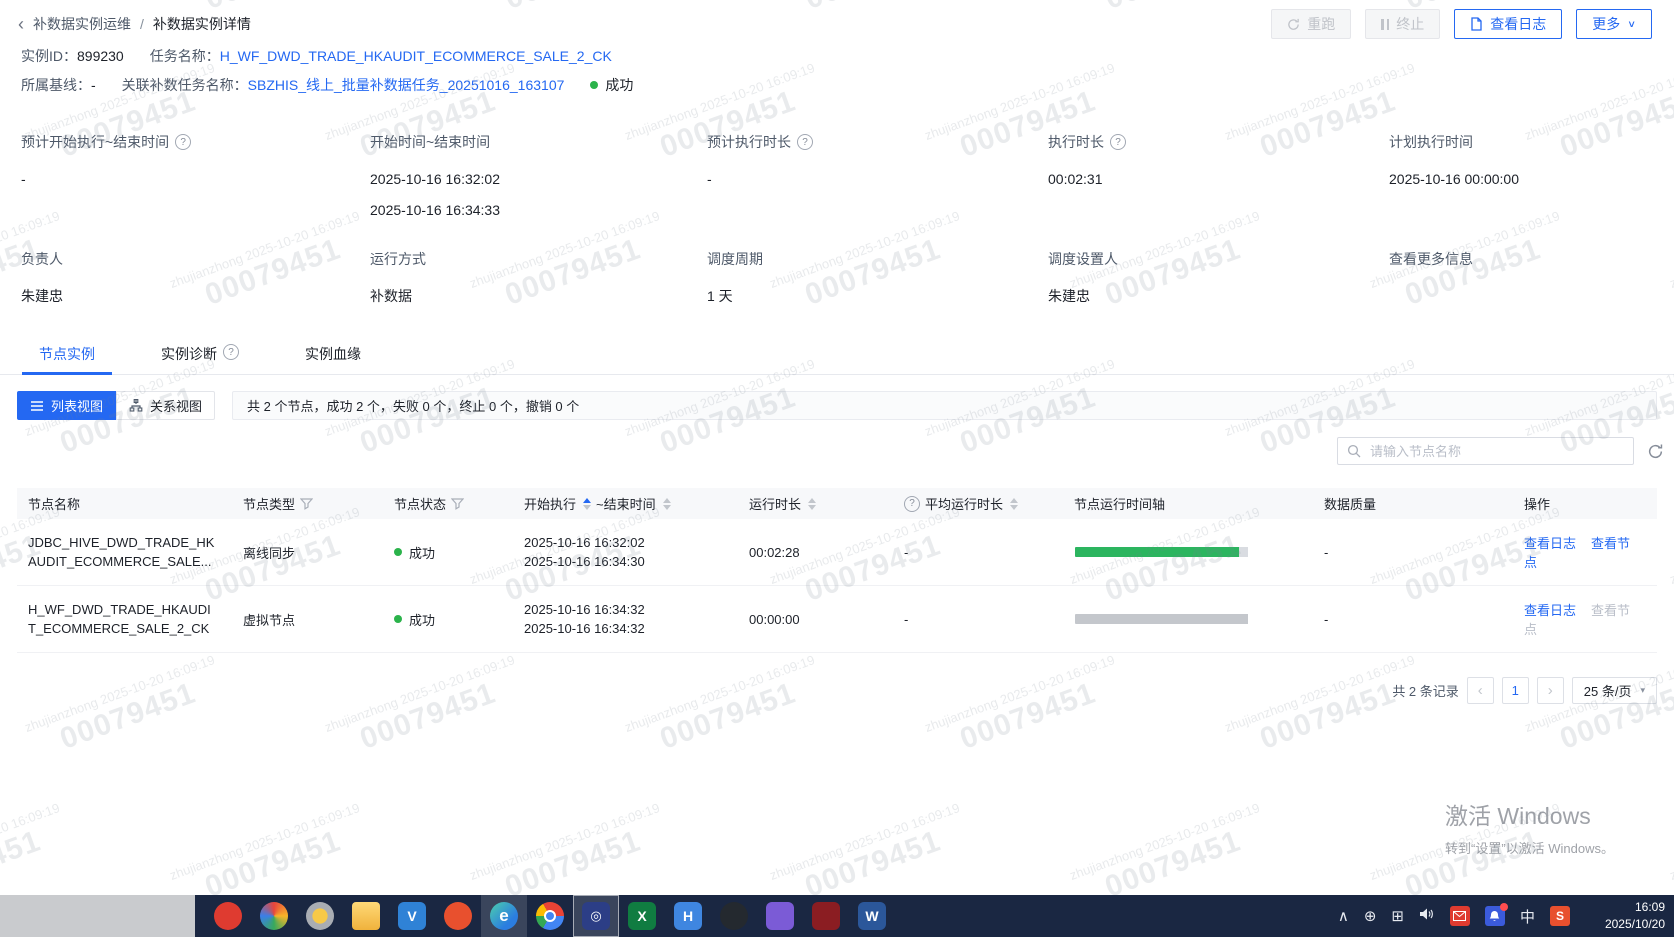 This screenshot has height=937, width=1674. What do you see at coordinates (1397, 916) in the screenshot?
I see `windows-squares-icon: ⊞` at bounding box center [1397, 916].